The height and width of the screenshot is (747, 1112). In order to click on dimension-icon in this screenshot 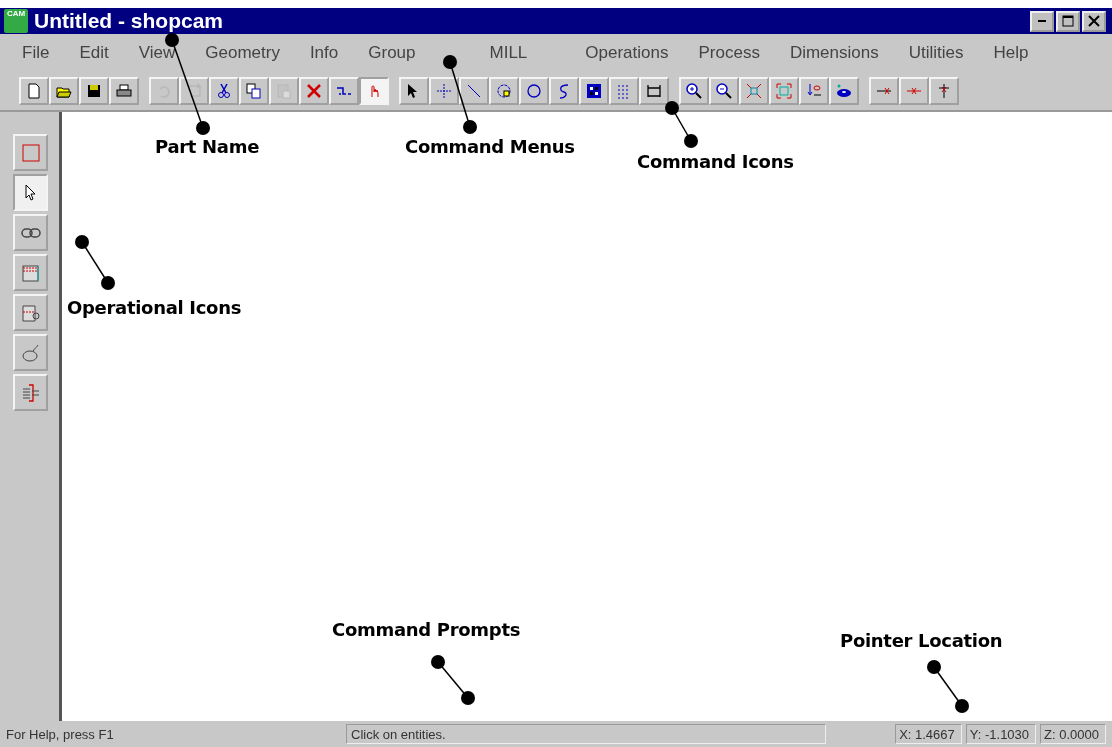, I will do `click(654, 91)`.